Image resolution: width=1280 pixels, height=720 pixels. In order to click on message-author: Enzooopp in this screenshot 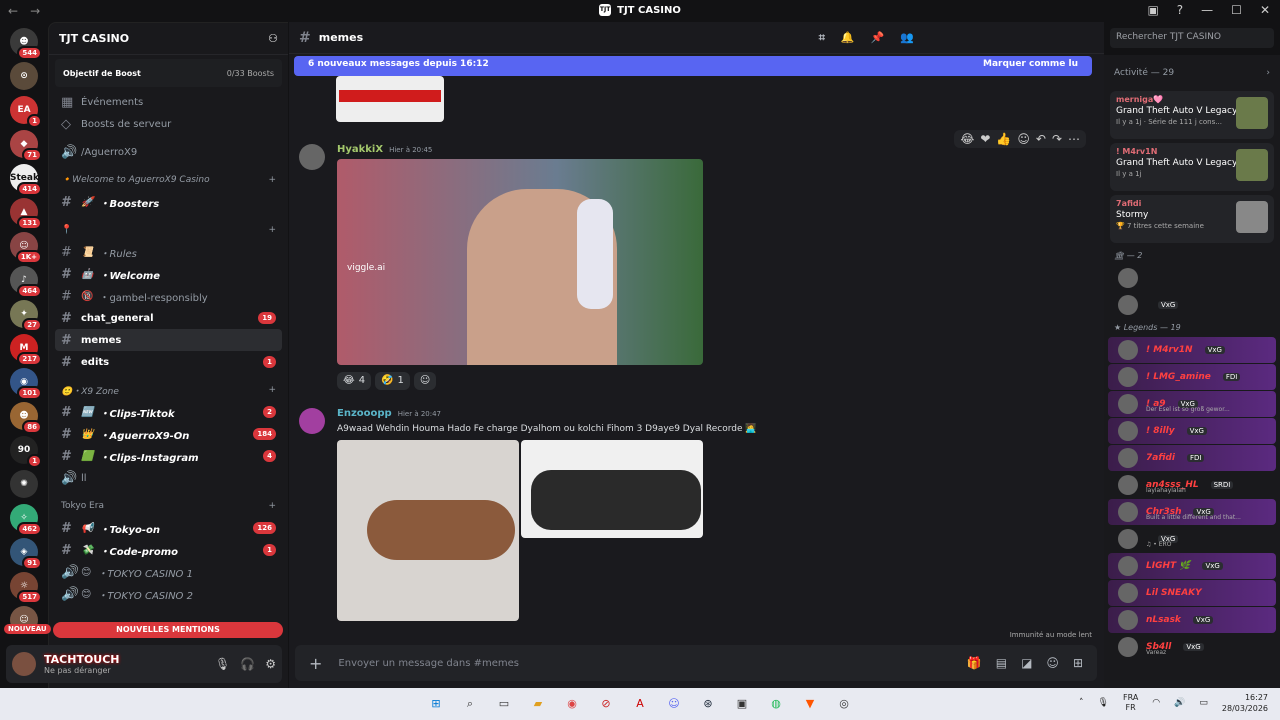, I will do `click(364, 413)`.